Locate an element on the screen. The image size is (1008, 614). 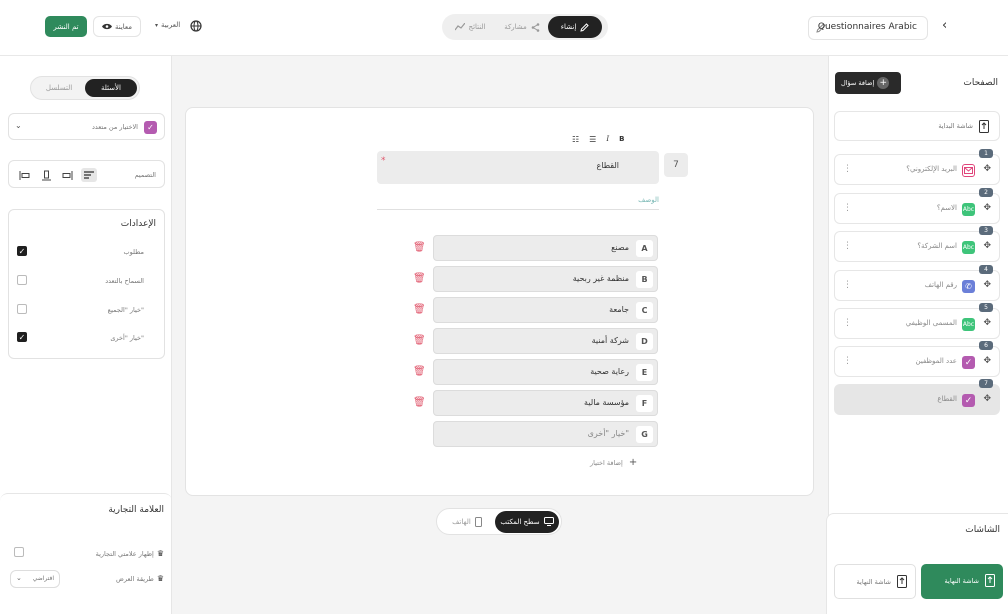
settings-title: الإعدادات is located at coordinates (138, 224).